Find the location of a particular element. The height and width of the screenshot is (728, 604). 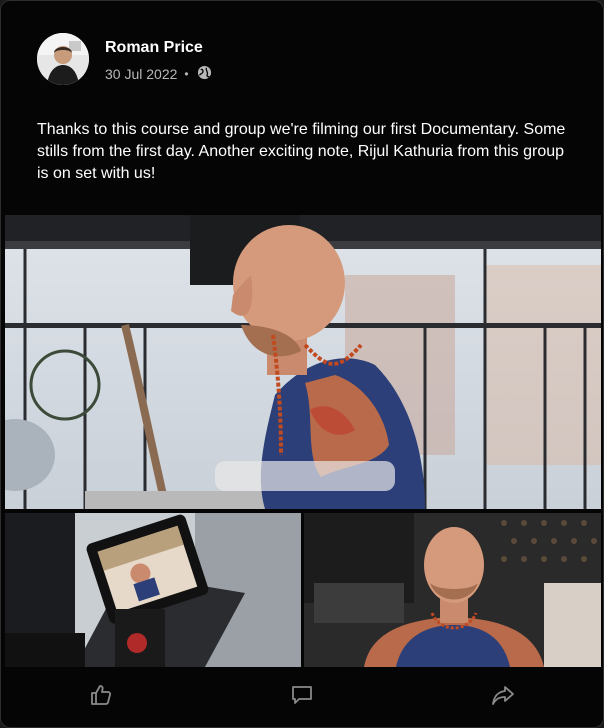

post-meta: 30 Jul 2022 • is located at coordinates (158, 74).